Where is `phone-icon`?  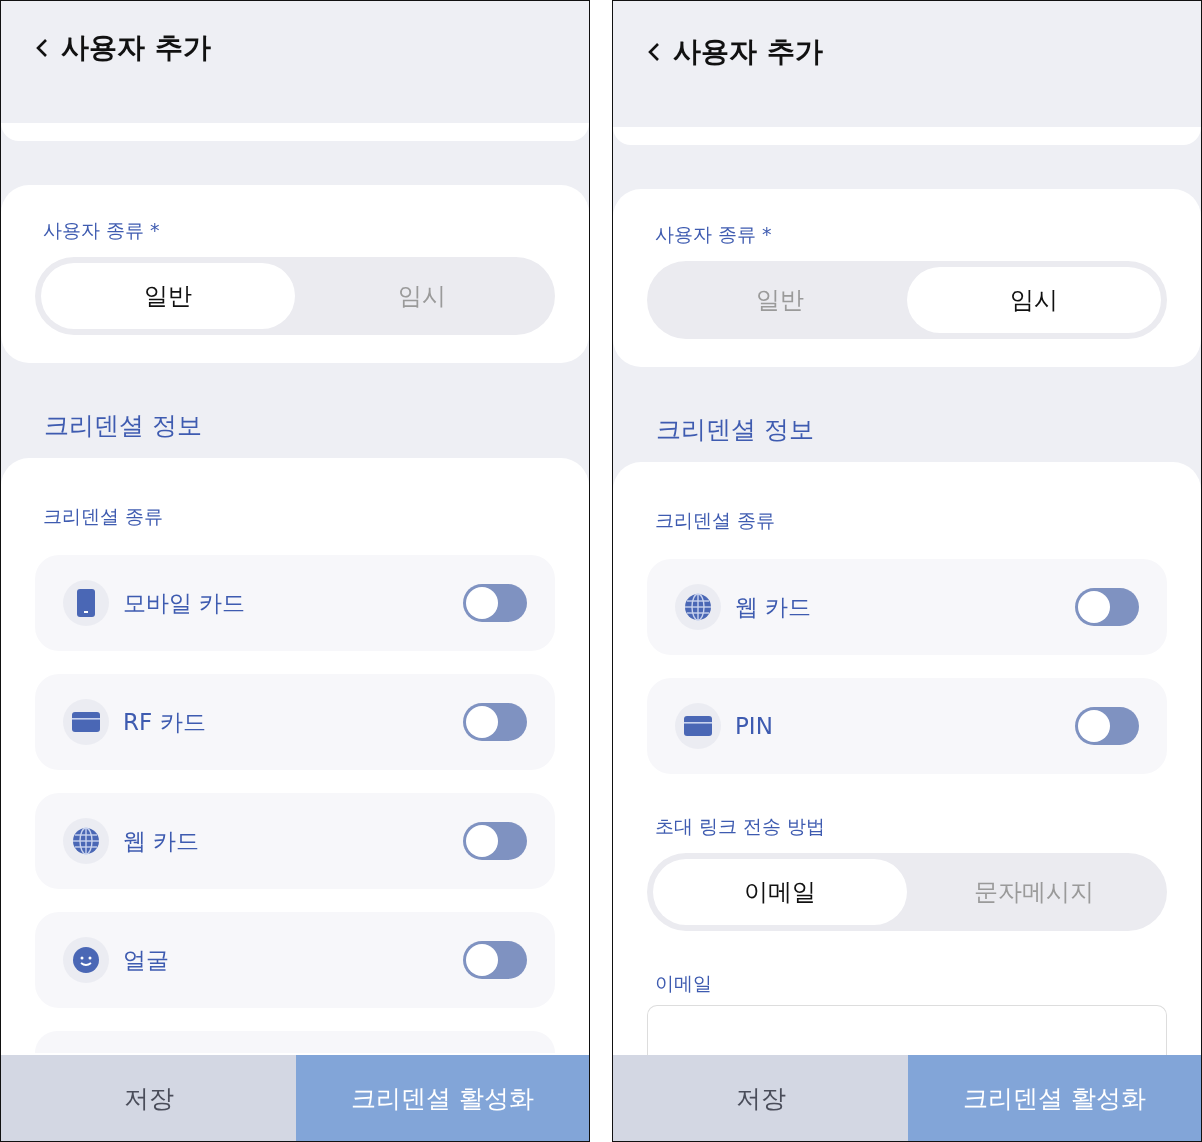
phone-icon is located at coordinates (86, 603).